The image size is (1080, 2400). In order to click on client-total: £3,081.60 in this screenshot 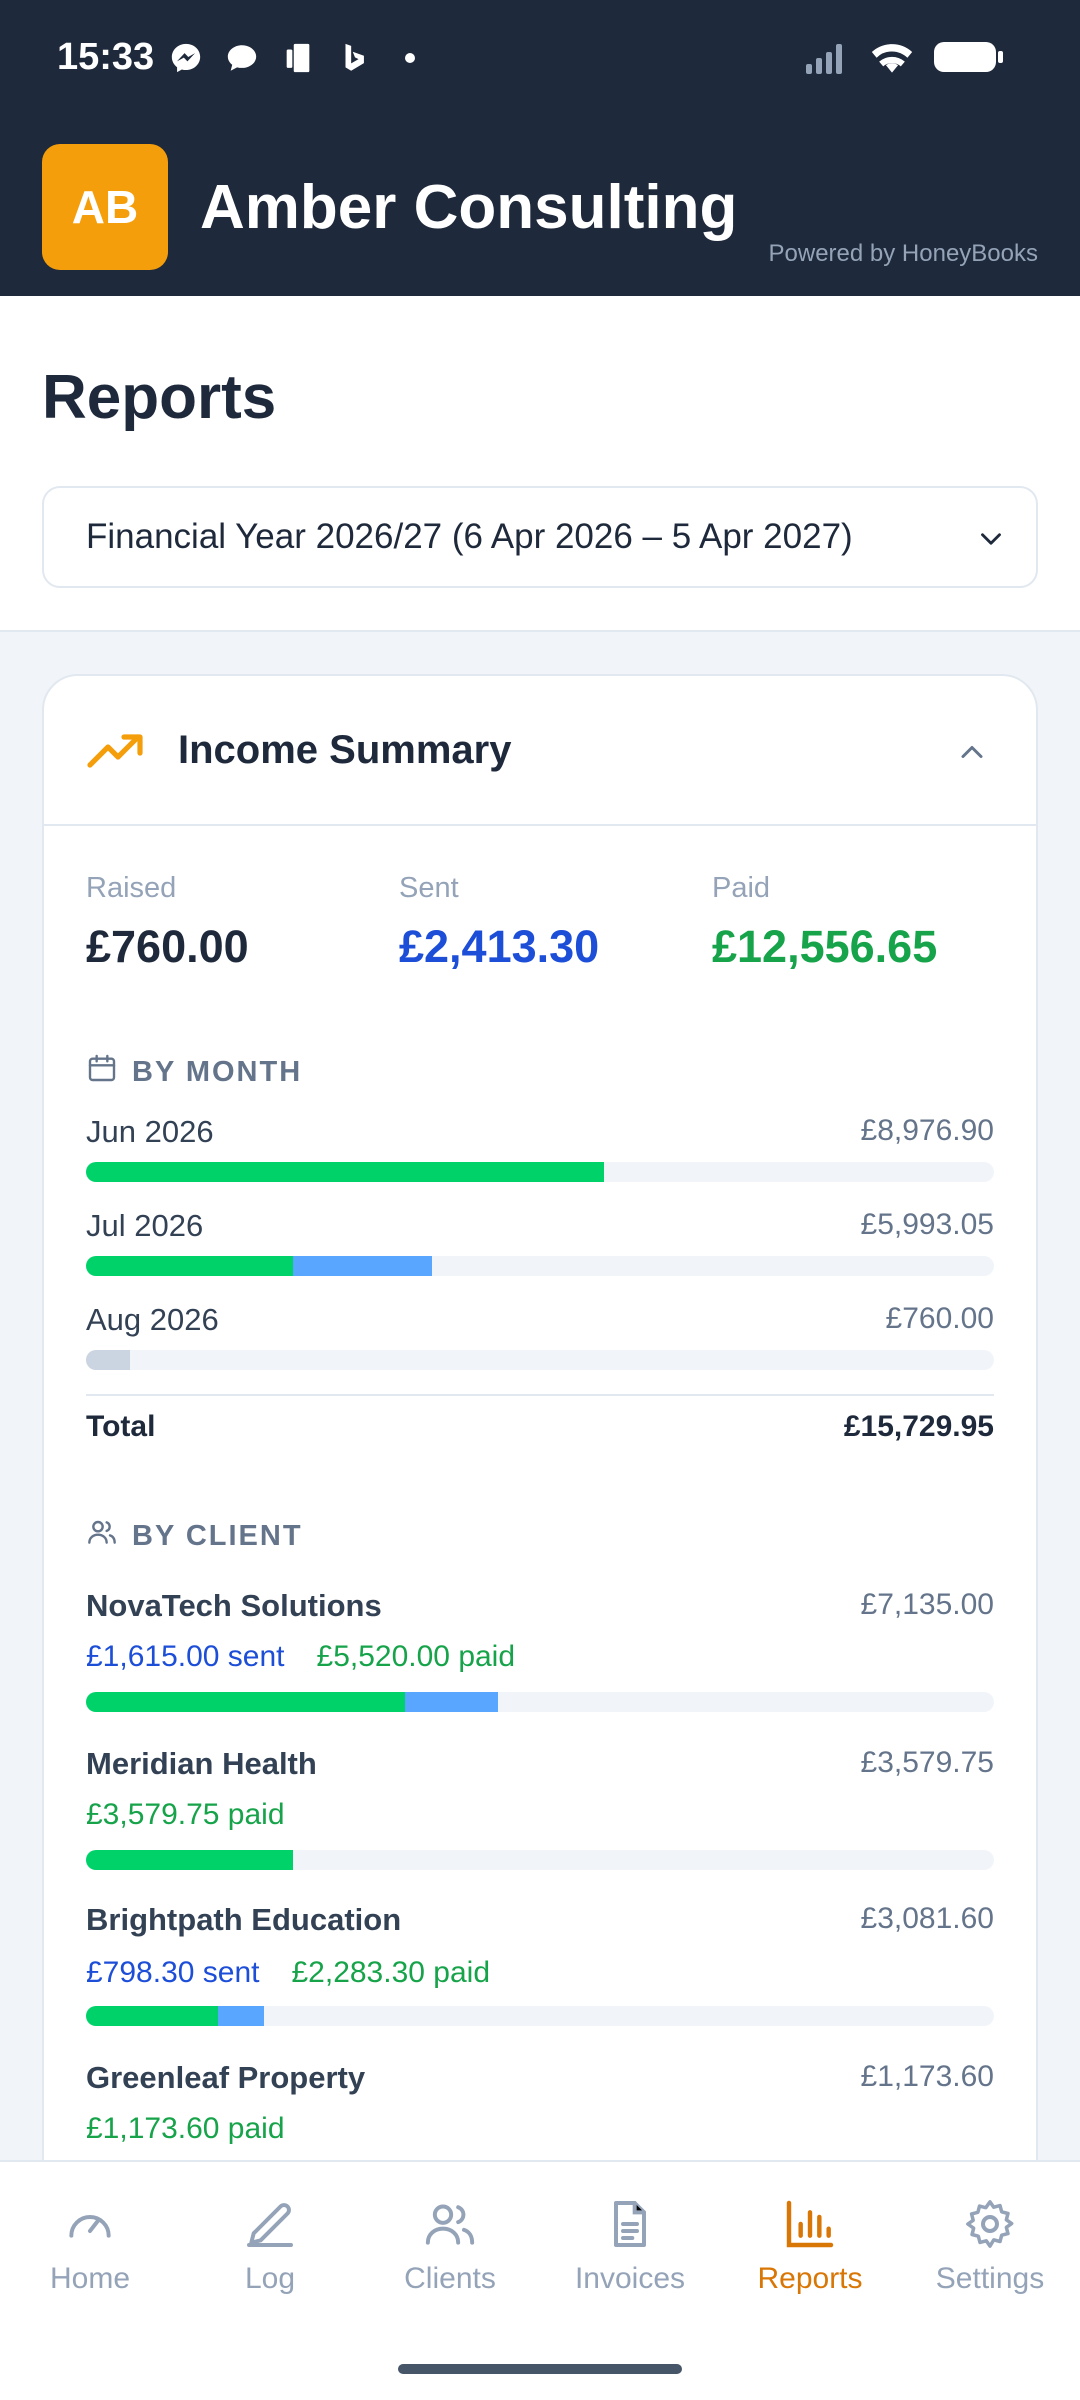, I will do `click(927, 1918)`.